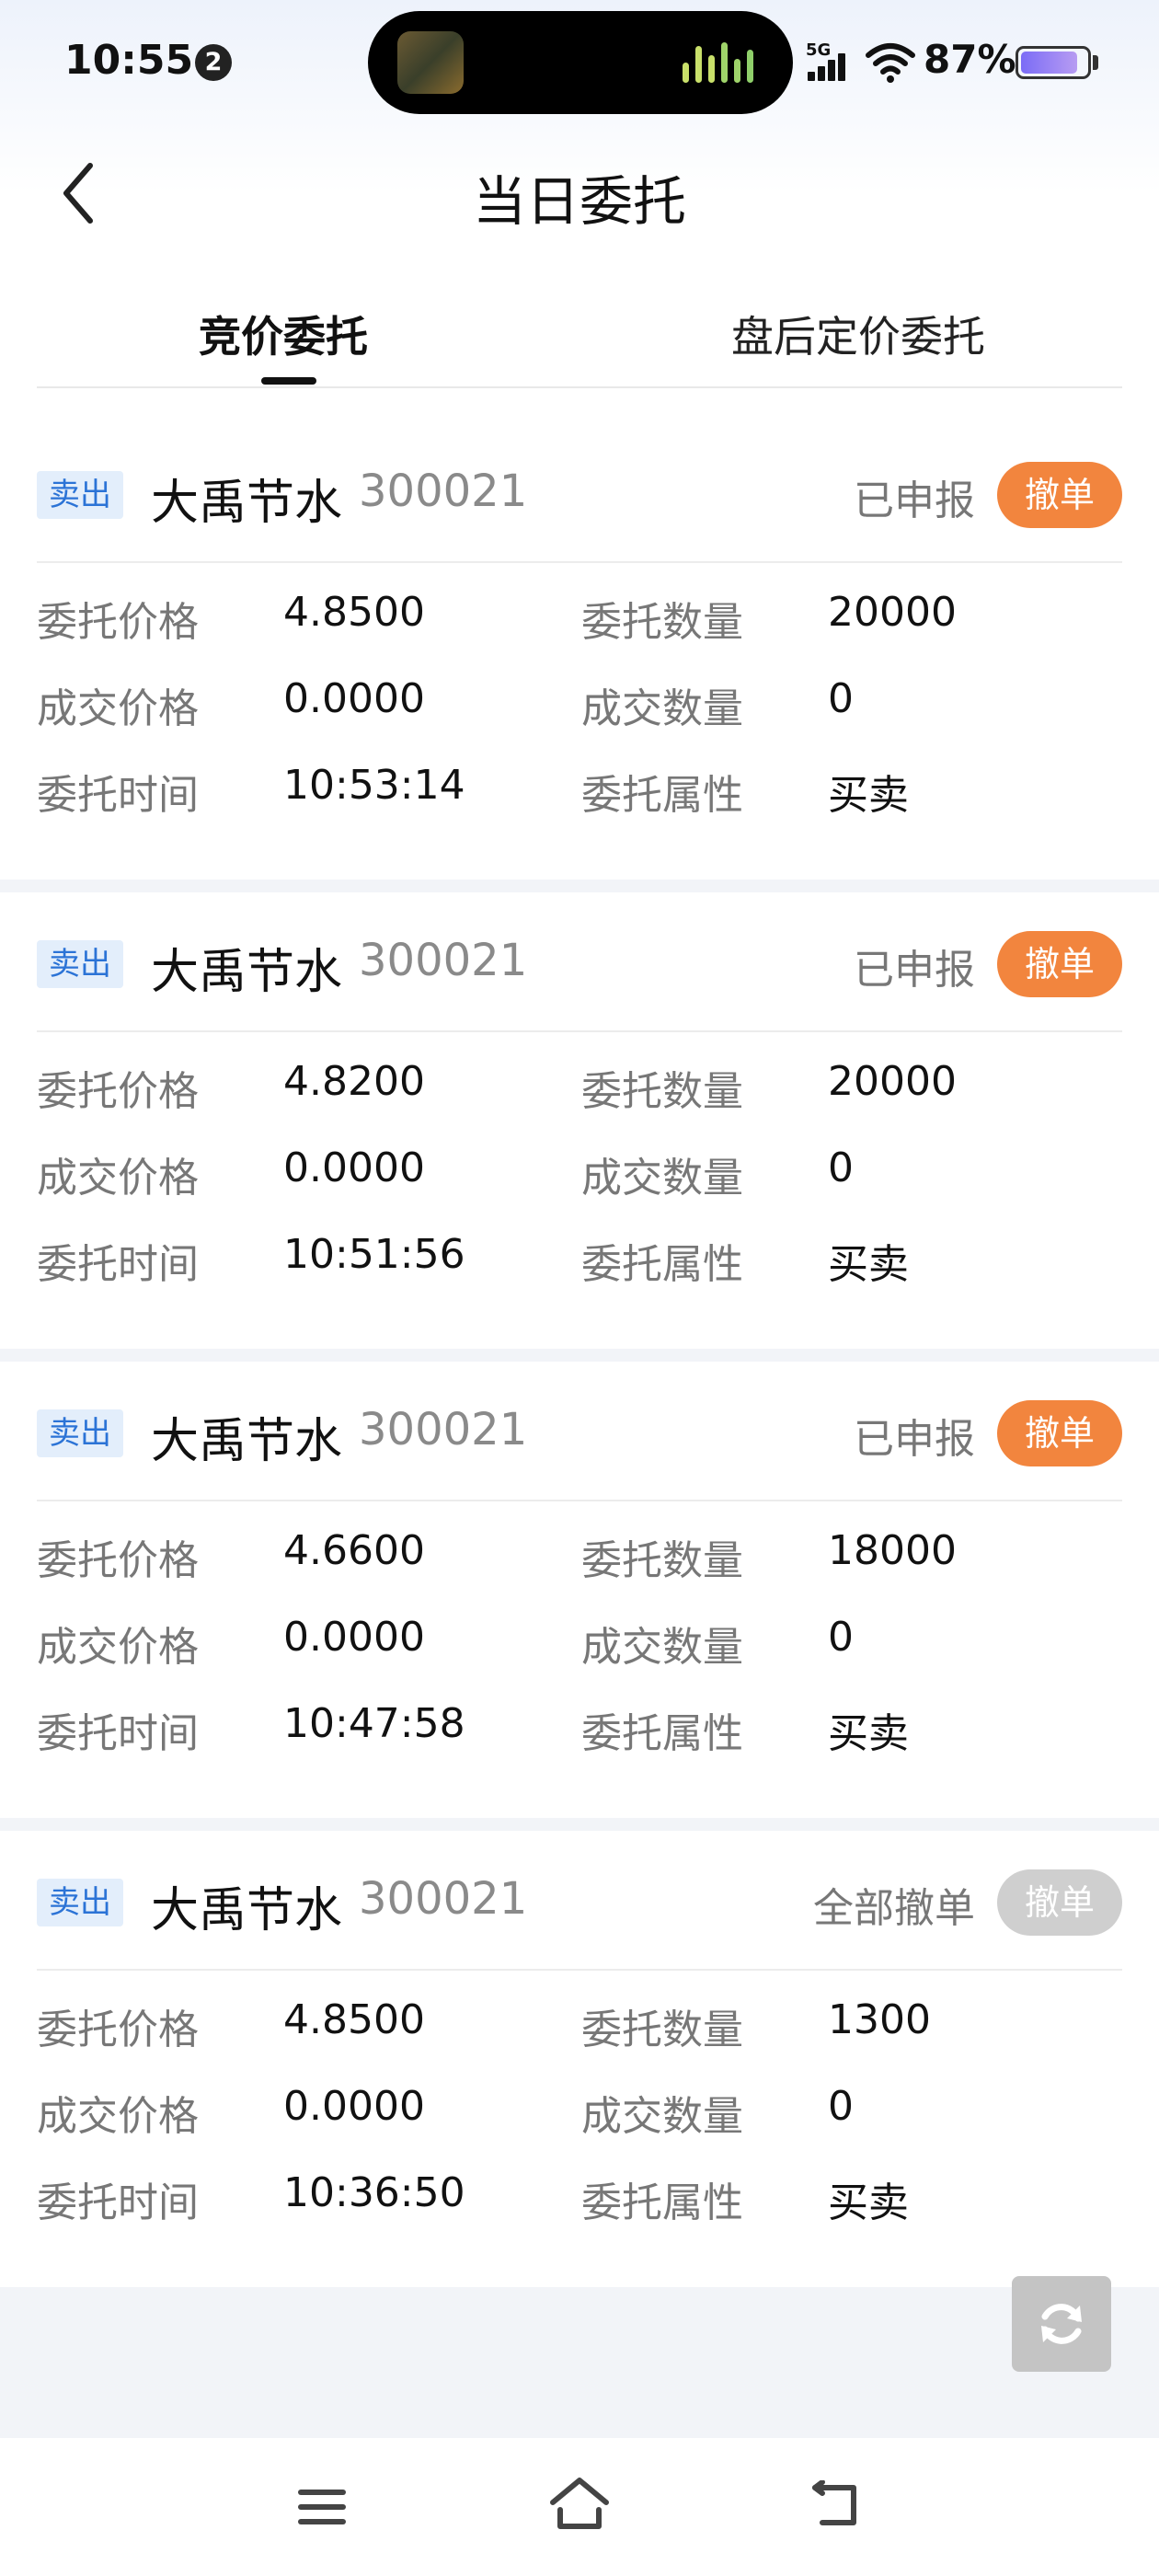 Image resolution: width=1159 pixels, height=2576 pixels. Describe the element at coordinates (579, 790) in the screenshot. I see `order-row-time: 委托时间 10:53:14 委托属性 买卖` at that location.